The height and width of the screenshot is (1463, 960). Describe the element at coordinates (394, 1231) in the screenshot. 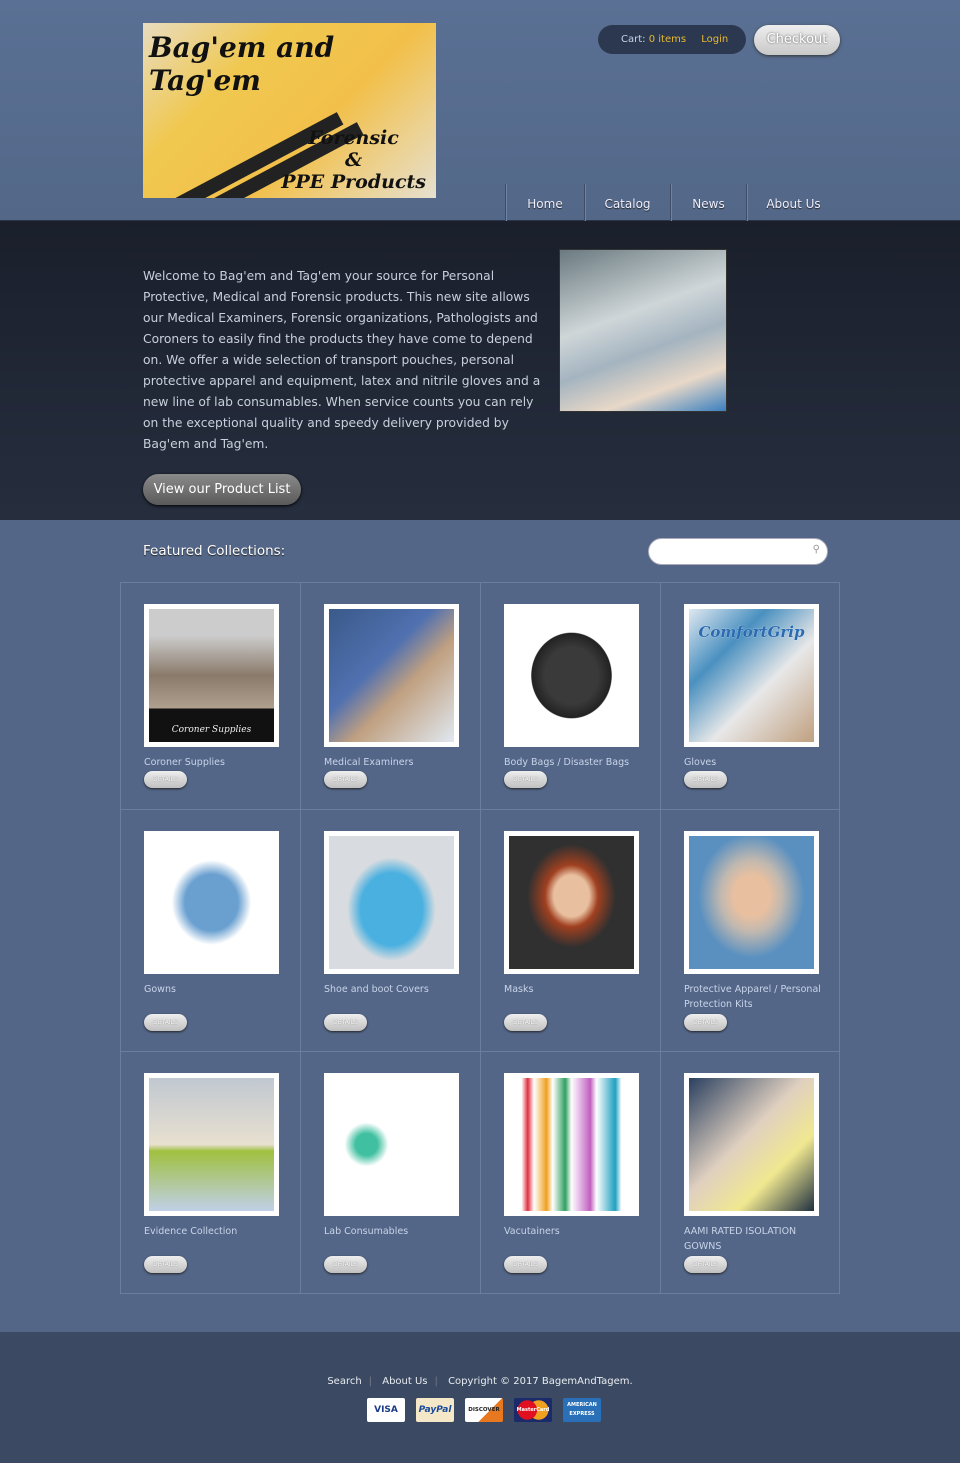

I see `collection-name: Lab Consumables` at that location.